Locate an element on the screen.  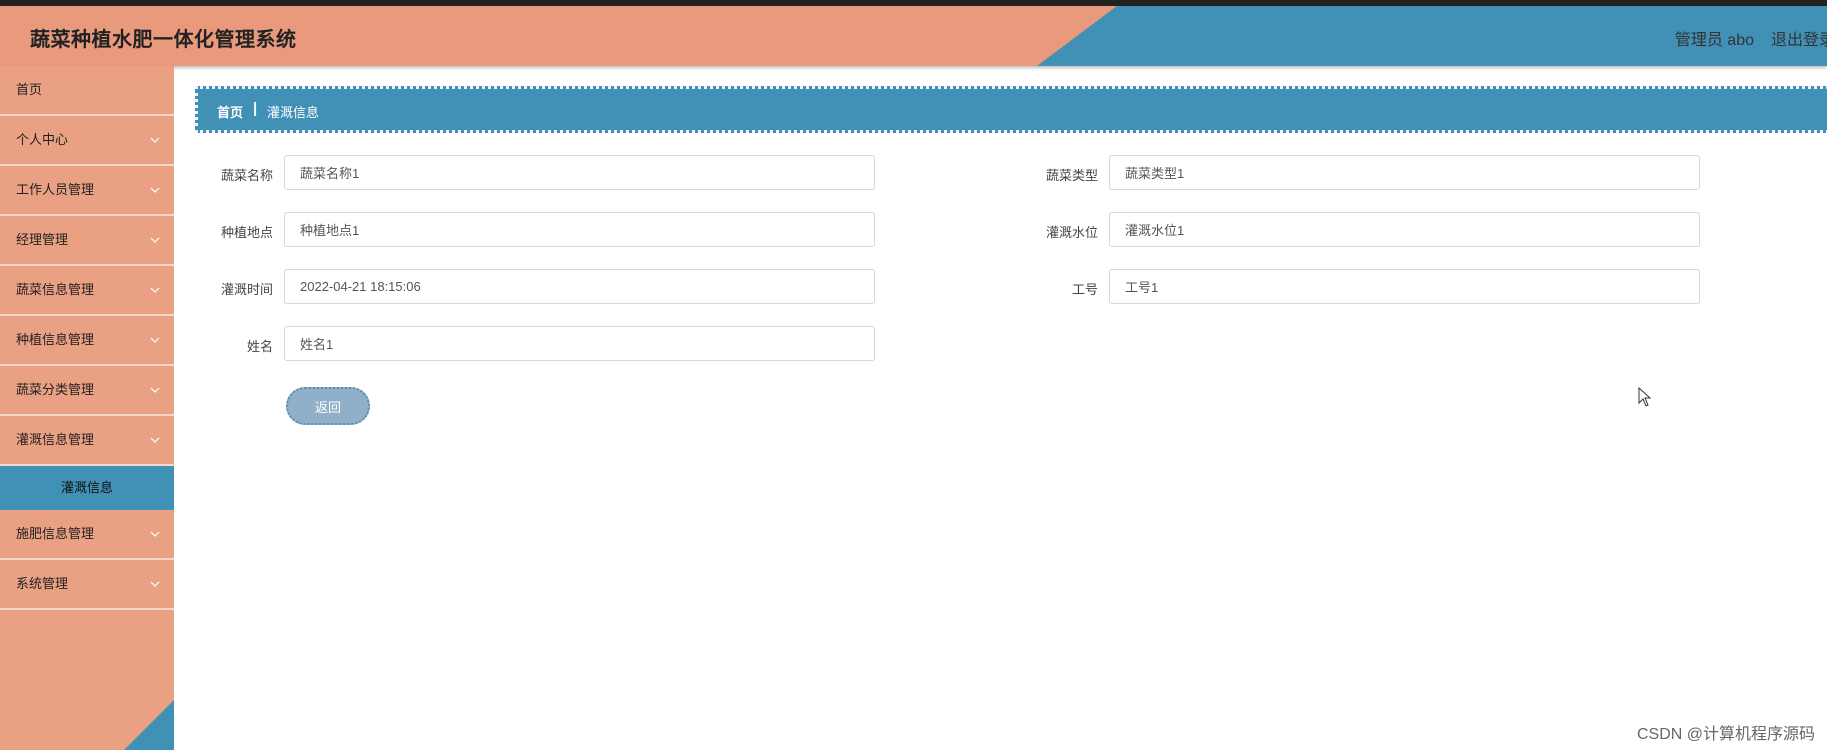
app-title: 蔬菜种植水肥一体化管理系统 is located at coordinates (163, 40).